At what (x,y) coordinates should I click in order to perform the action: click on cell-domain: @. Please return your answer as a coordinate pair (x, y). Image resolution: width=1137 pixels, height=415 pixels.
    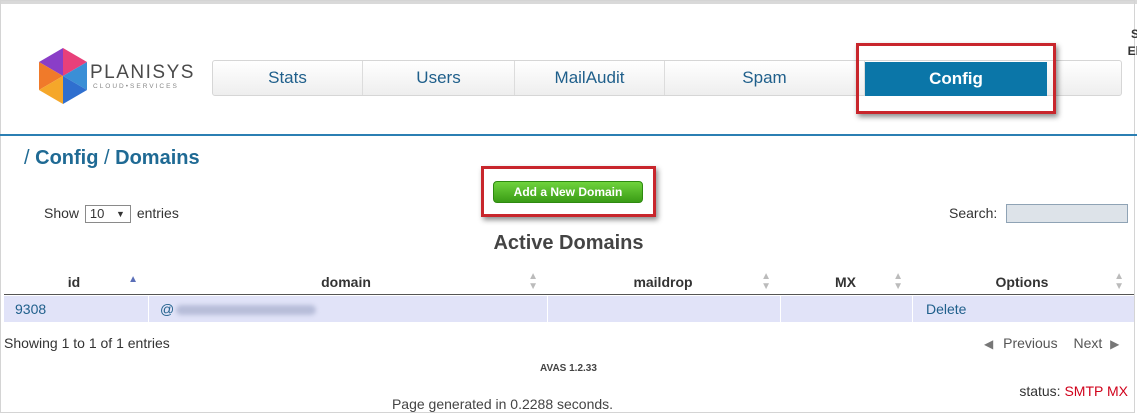
    Looking at the image, I should click on (238, 309).